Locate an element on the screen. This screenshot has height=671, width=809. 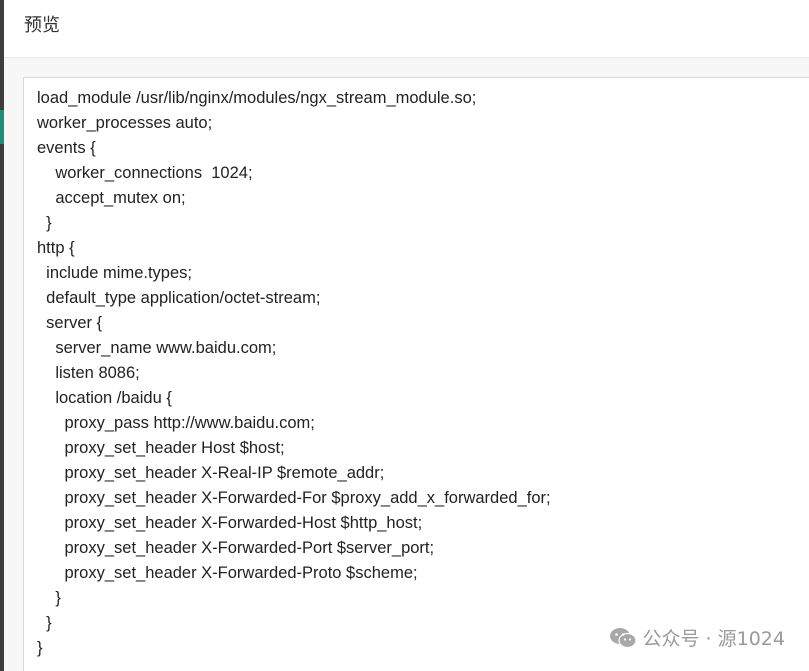
code-line: worker_connections 1024; is located at coordinates (145, 173).